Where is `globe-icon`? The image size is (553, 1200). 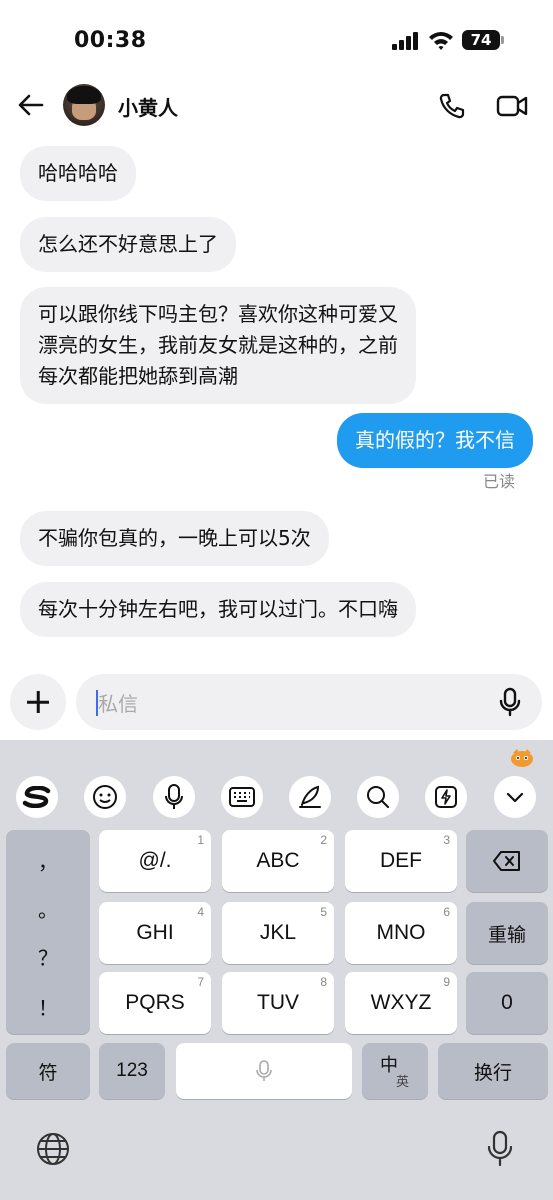 globe-icon is located at coordinates (53, 1149).